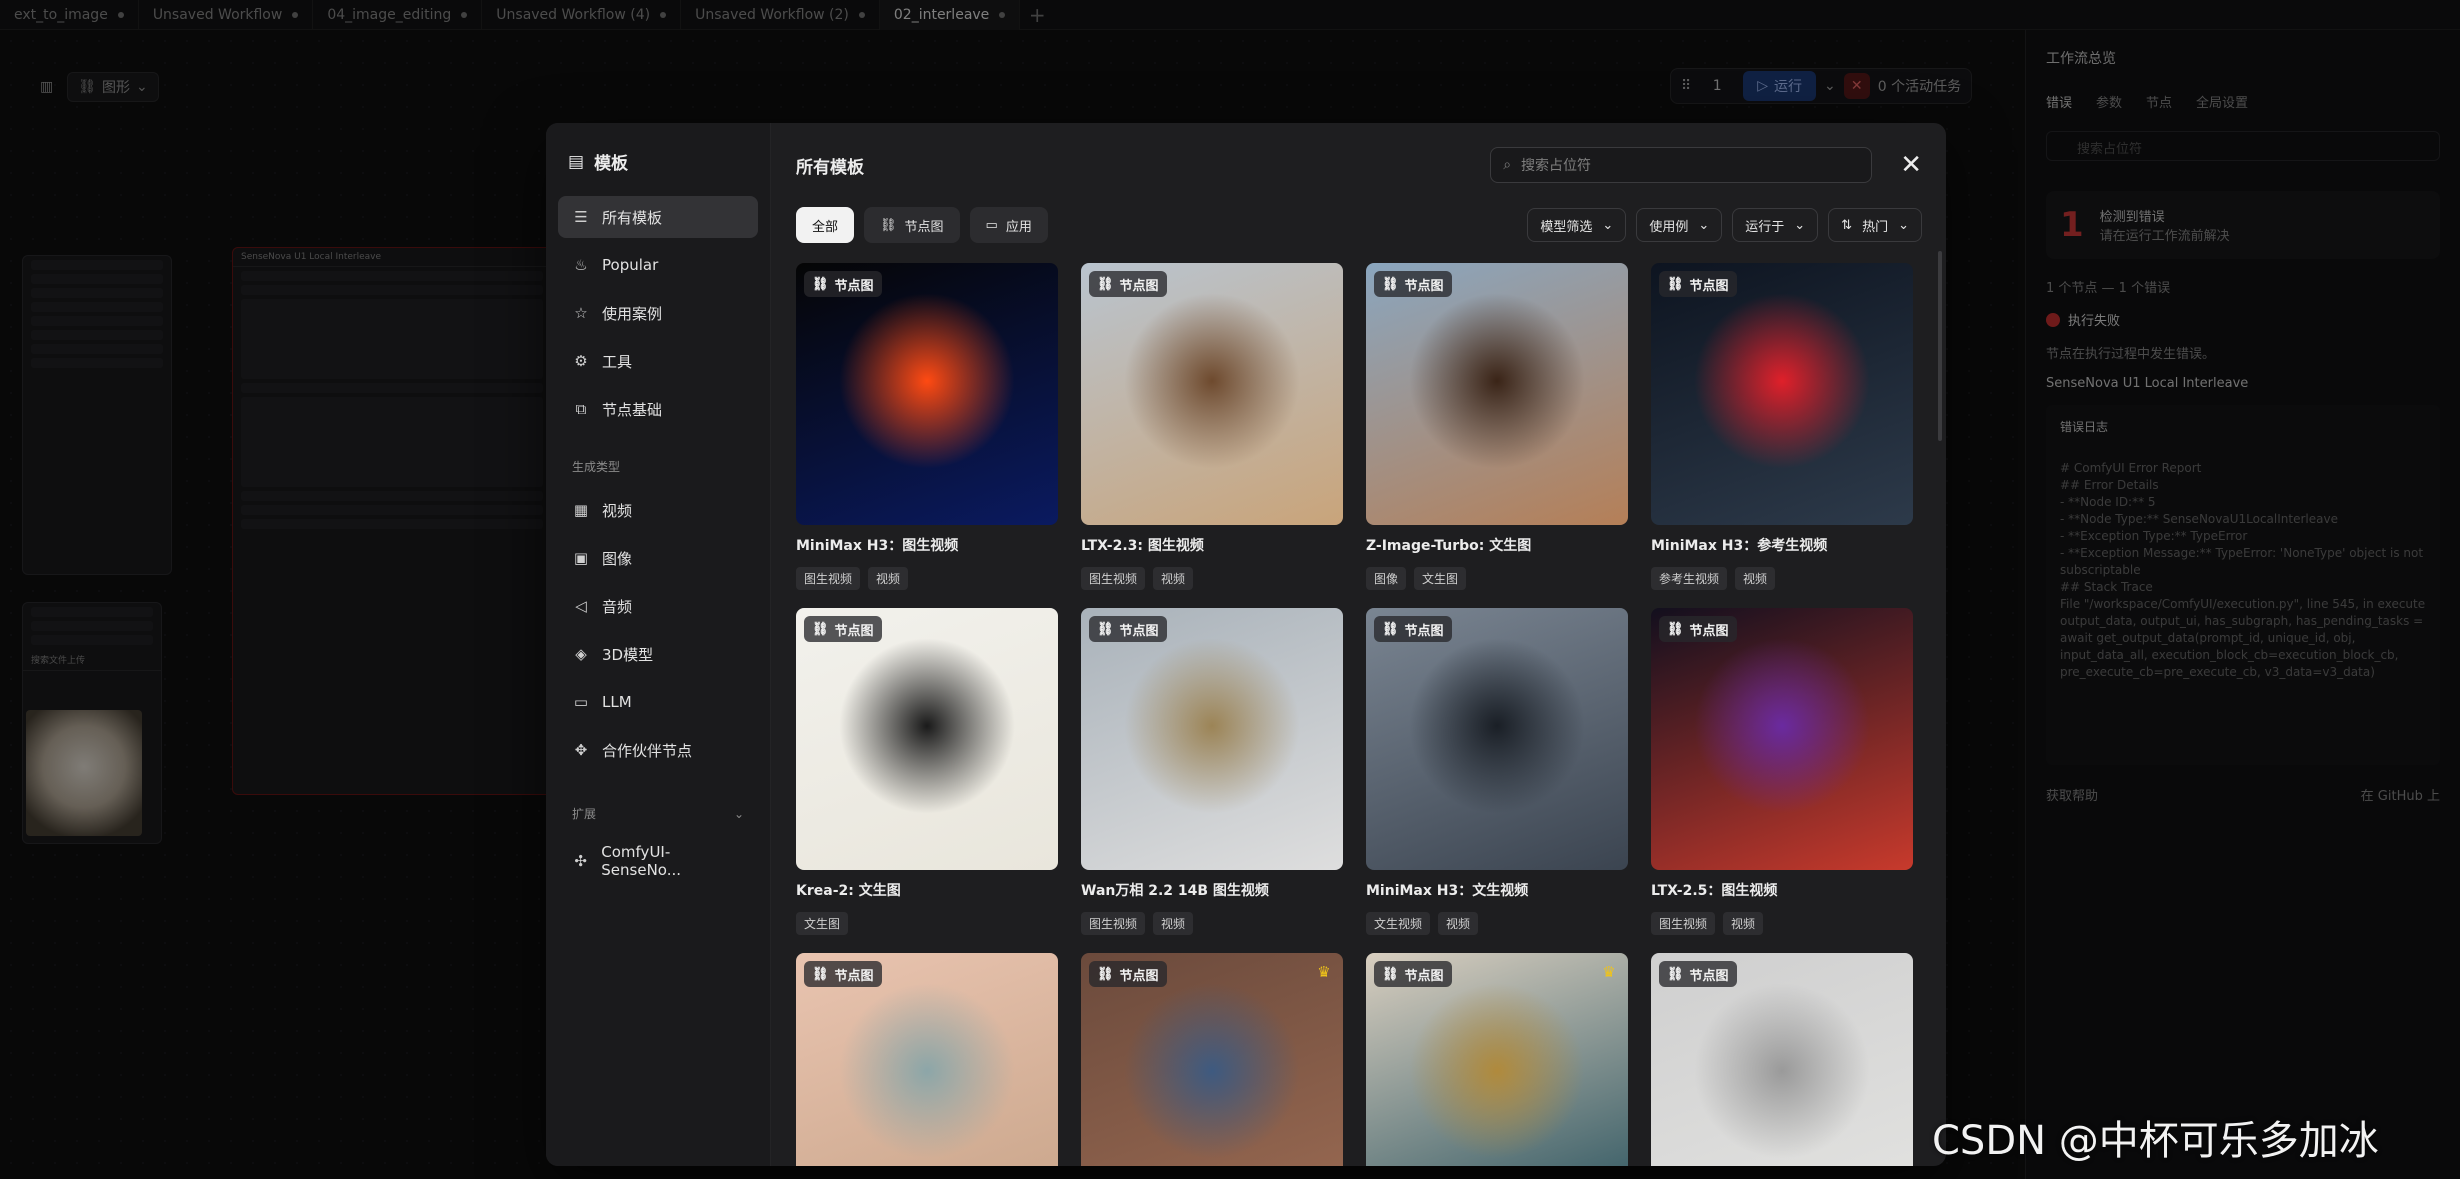 The height and width of the screenshot is (1179, 2460). I want to click on chevron-down-icon: ⌄, so click(1704, 225).